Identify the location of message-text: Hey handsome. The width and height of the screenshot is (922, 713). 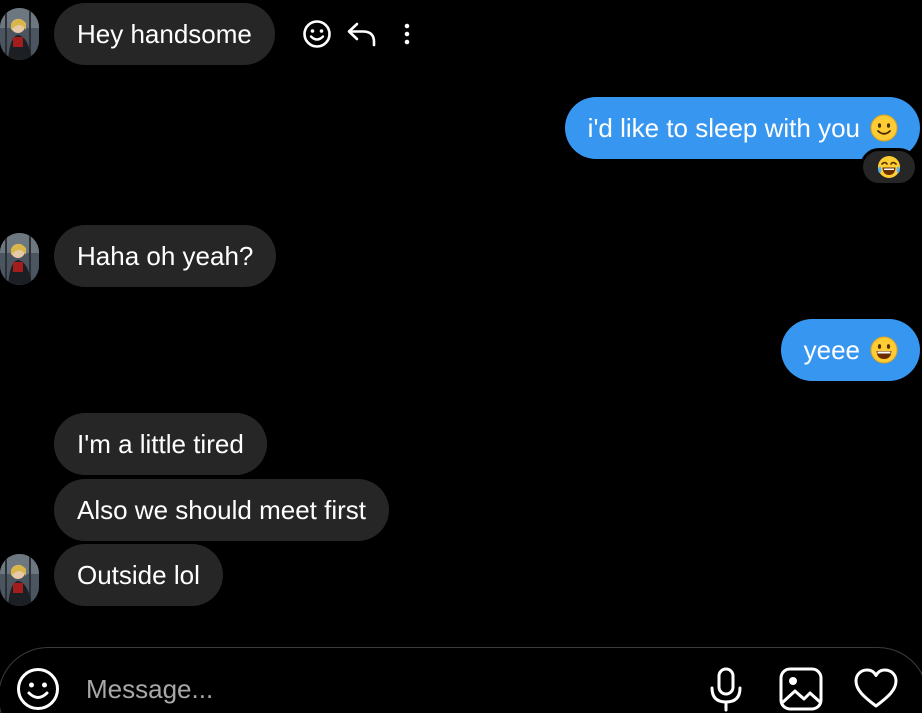
(164, 33).